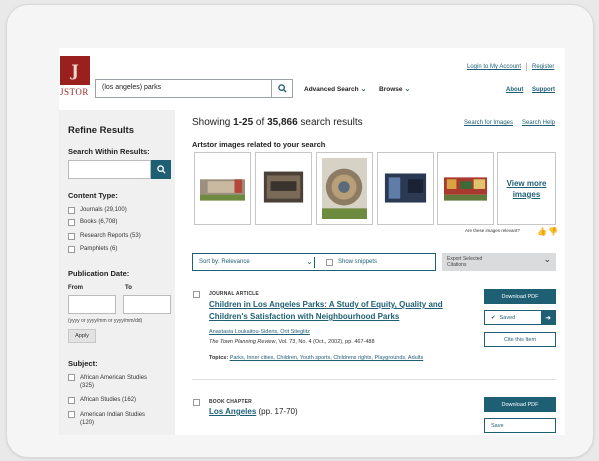 The height and width of the screenshot is (461, 599). I want to click on support-link: Support, so click(543, 90).